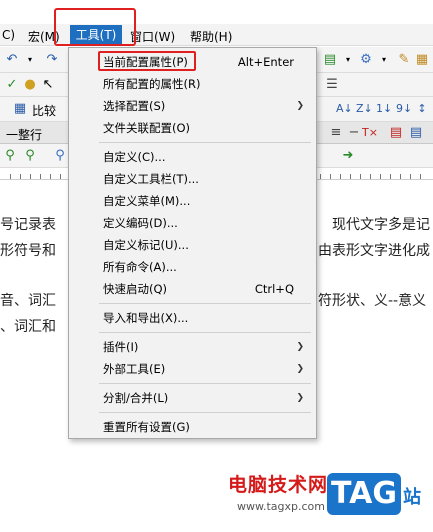  I want to click on menu-item-plugins: 插件(I) ❯, so click(192, 347).